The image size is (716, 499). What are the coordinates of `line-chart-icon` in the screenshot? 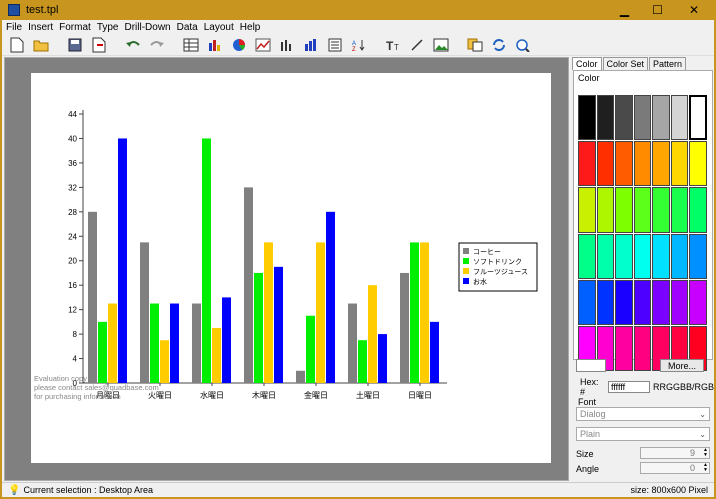 It's located at (263, 45).